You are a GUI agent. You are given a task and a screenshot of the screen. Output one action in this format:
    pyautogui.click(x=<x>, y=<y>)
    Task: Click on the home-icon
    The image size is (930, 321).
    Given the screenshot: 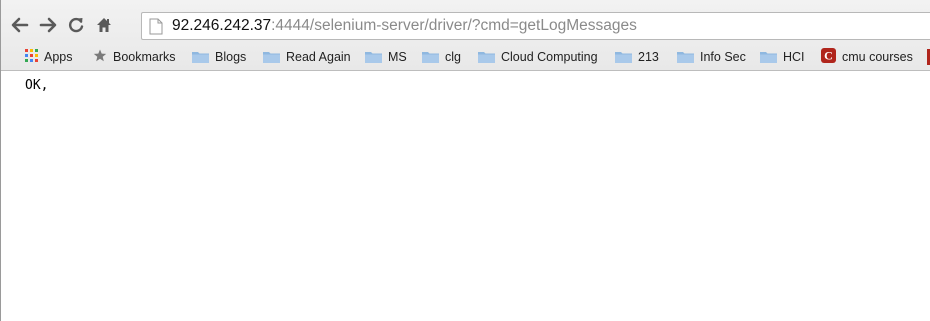 What is the action you would take?
    pyautogui.click(x=104, y=25)
    